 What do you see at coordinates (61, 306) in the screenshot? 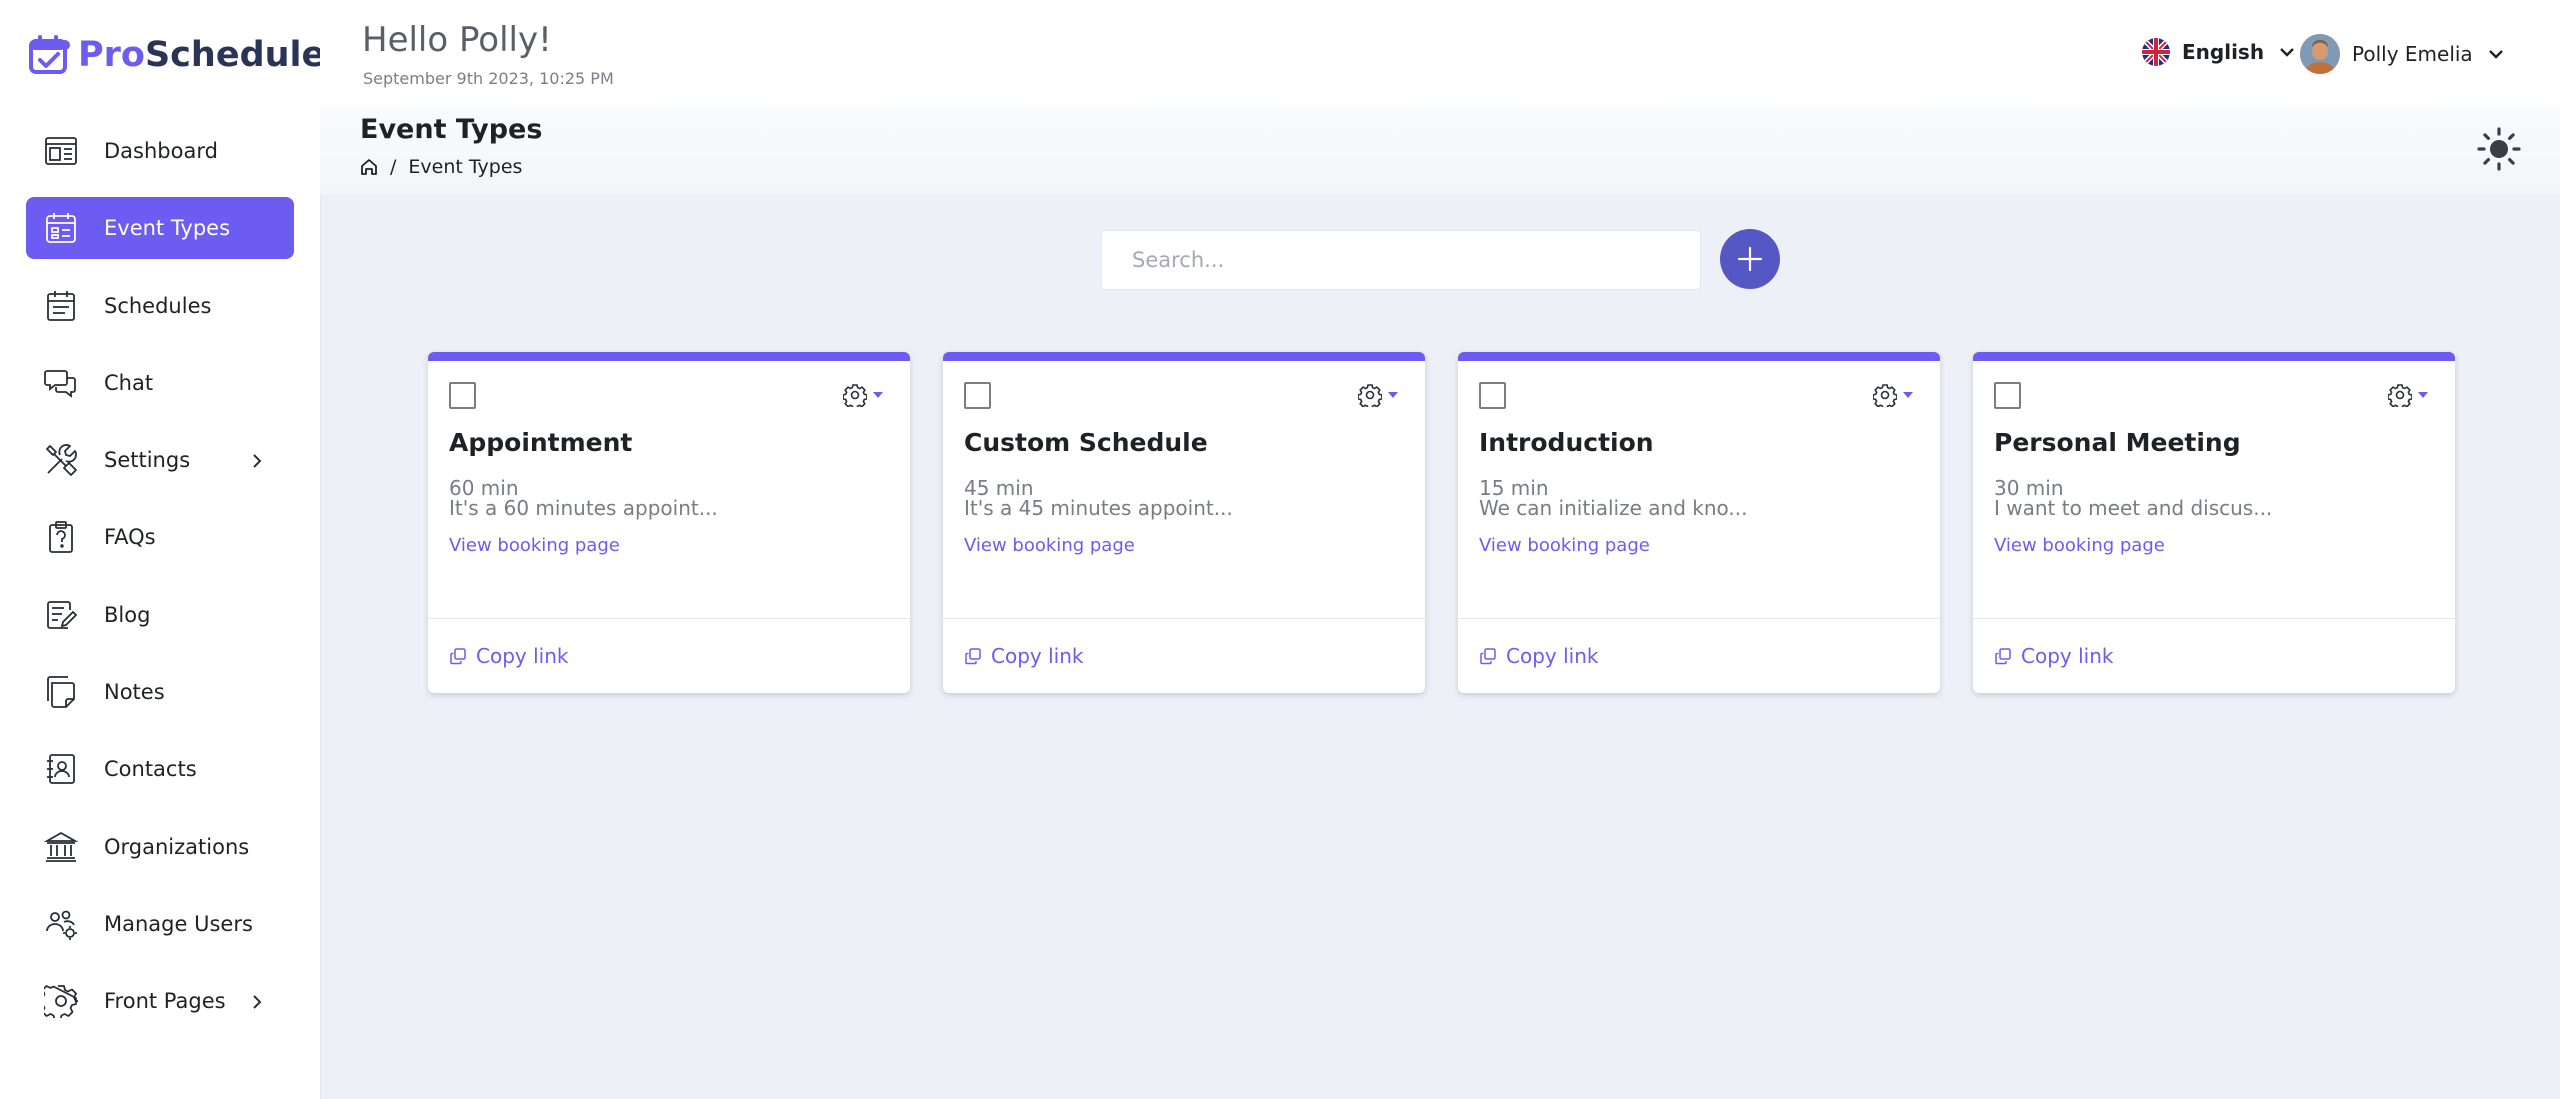
I see `calendar-icon` at bounding box center [61, 306].